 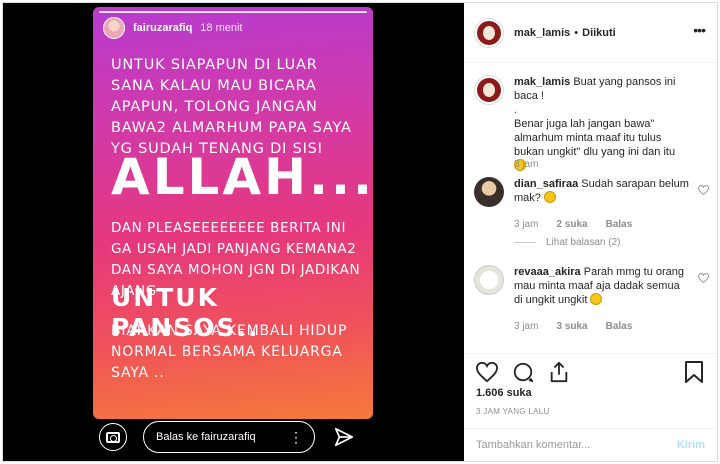 What do you see at coordinates (694, 372) in the screenshot?
I see `bookmark-icon` at bounding box center [694, 372].